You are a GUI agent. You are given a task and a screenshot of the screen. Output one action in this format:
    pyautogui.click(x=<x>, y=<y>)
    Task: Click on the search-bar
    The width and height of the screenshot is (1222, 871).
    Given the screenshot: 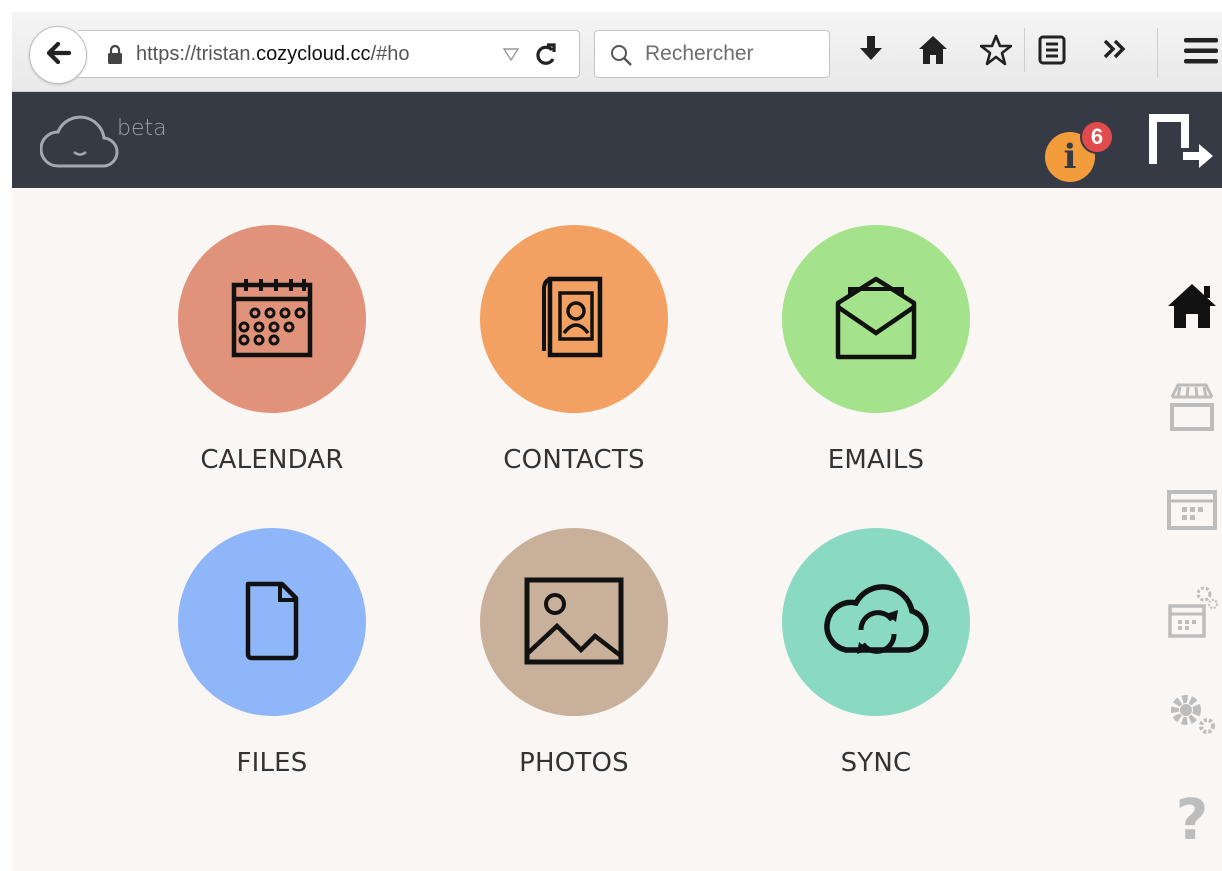 What is the action you would take?
    pyautogui.click(x=712, y=54)
    